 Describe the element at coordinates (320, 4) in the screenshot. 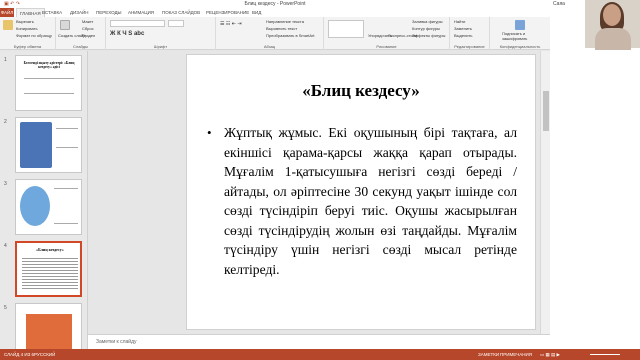

I see `title-bar: ▣ ↶ ↷ Блиц кездесу - PowerPoint` at that location.